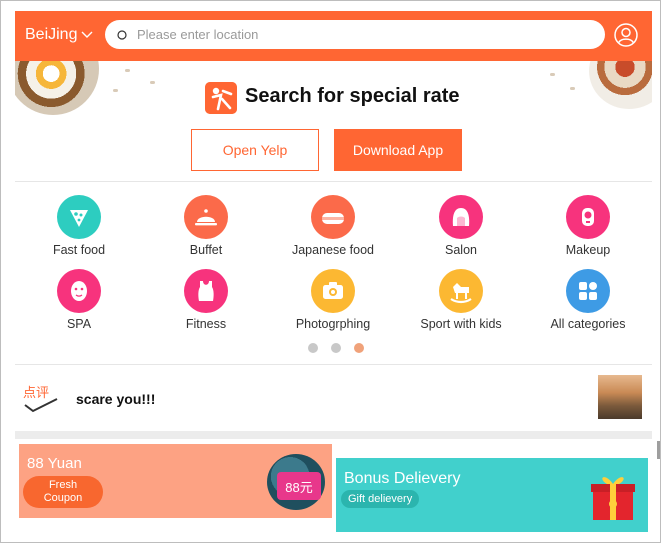 This screenshot has height=543, width=661. I want to click on category-makeup: Makeup, so click(588, 226).